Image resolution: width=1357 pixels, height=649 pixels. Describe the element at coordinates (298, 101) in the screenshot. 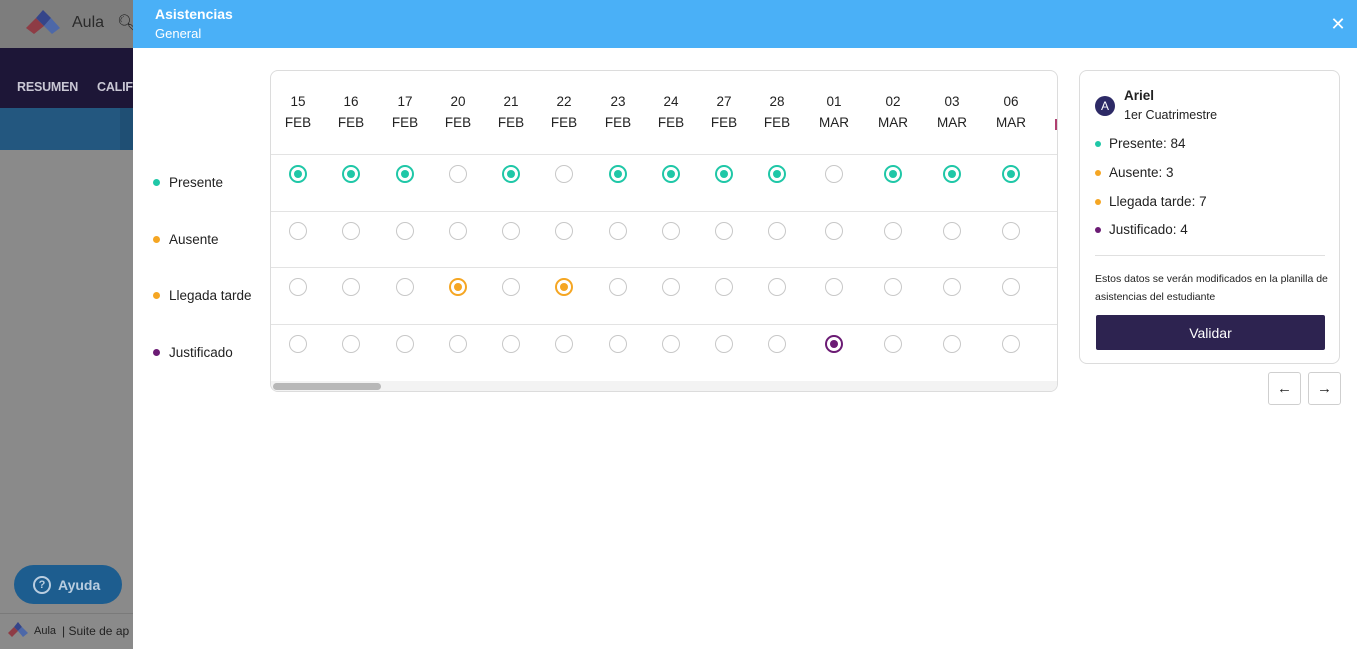

I see `date-day: 15` at that location.